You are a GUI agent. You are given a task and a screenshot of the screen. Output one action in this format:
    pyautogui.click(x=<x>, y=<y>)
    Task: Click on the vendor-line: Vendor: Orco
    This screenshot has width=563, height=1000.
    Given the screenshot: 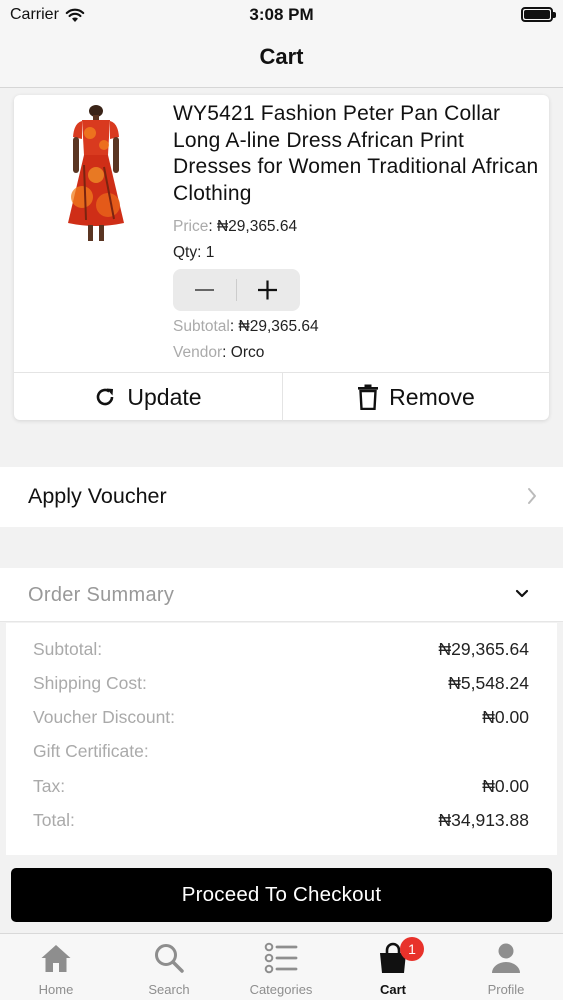 What is the action you would take?
    pyautogui.click(x=219, y=352)
    